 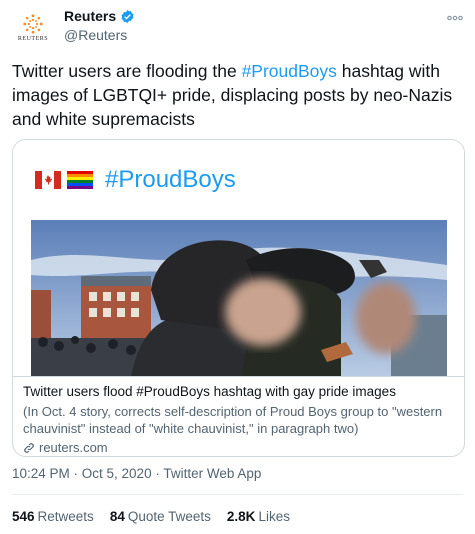 What do you see at coordinates (73, 447) in the screenshot?
I see `card-domain: reuters.com` at bounding box center [73, 447].